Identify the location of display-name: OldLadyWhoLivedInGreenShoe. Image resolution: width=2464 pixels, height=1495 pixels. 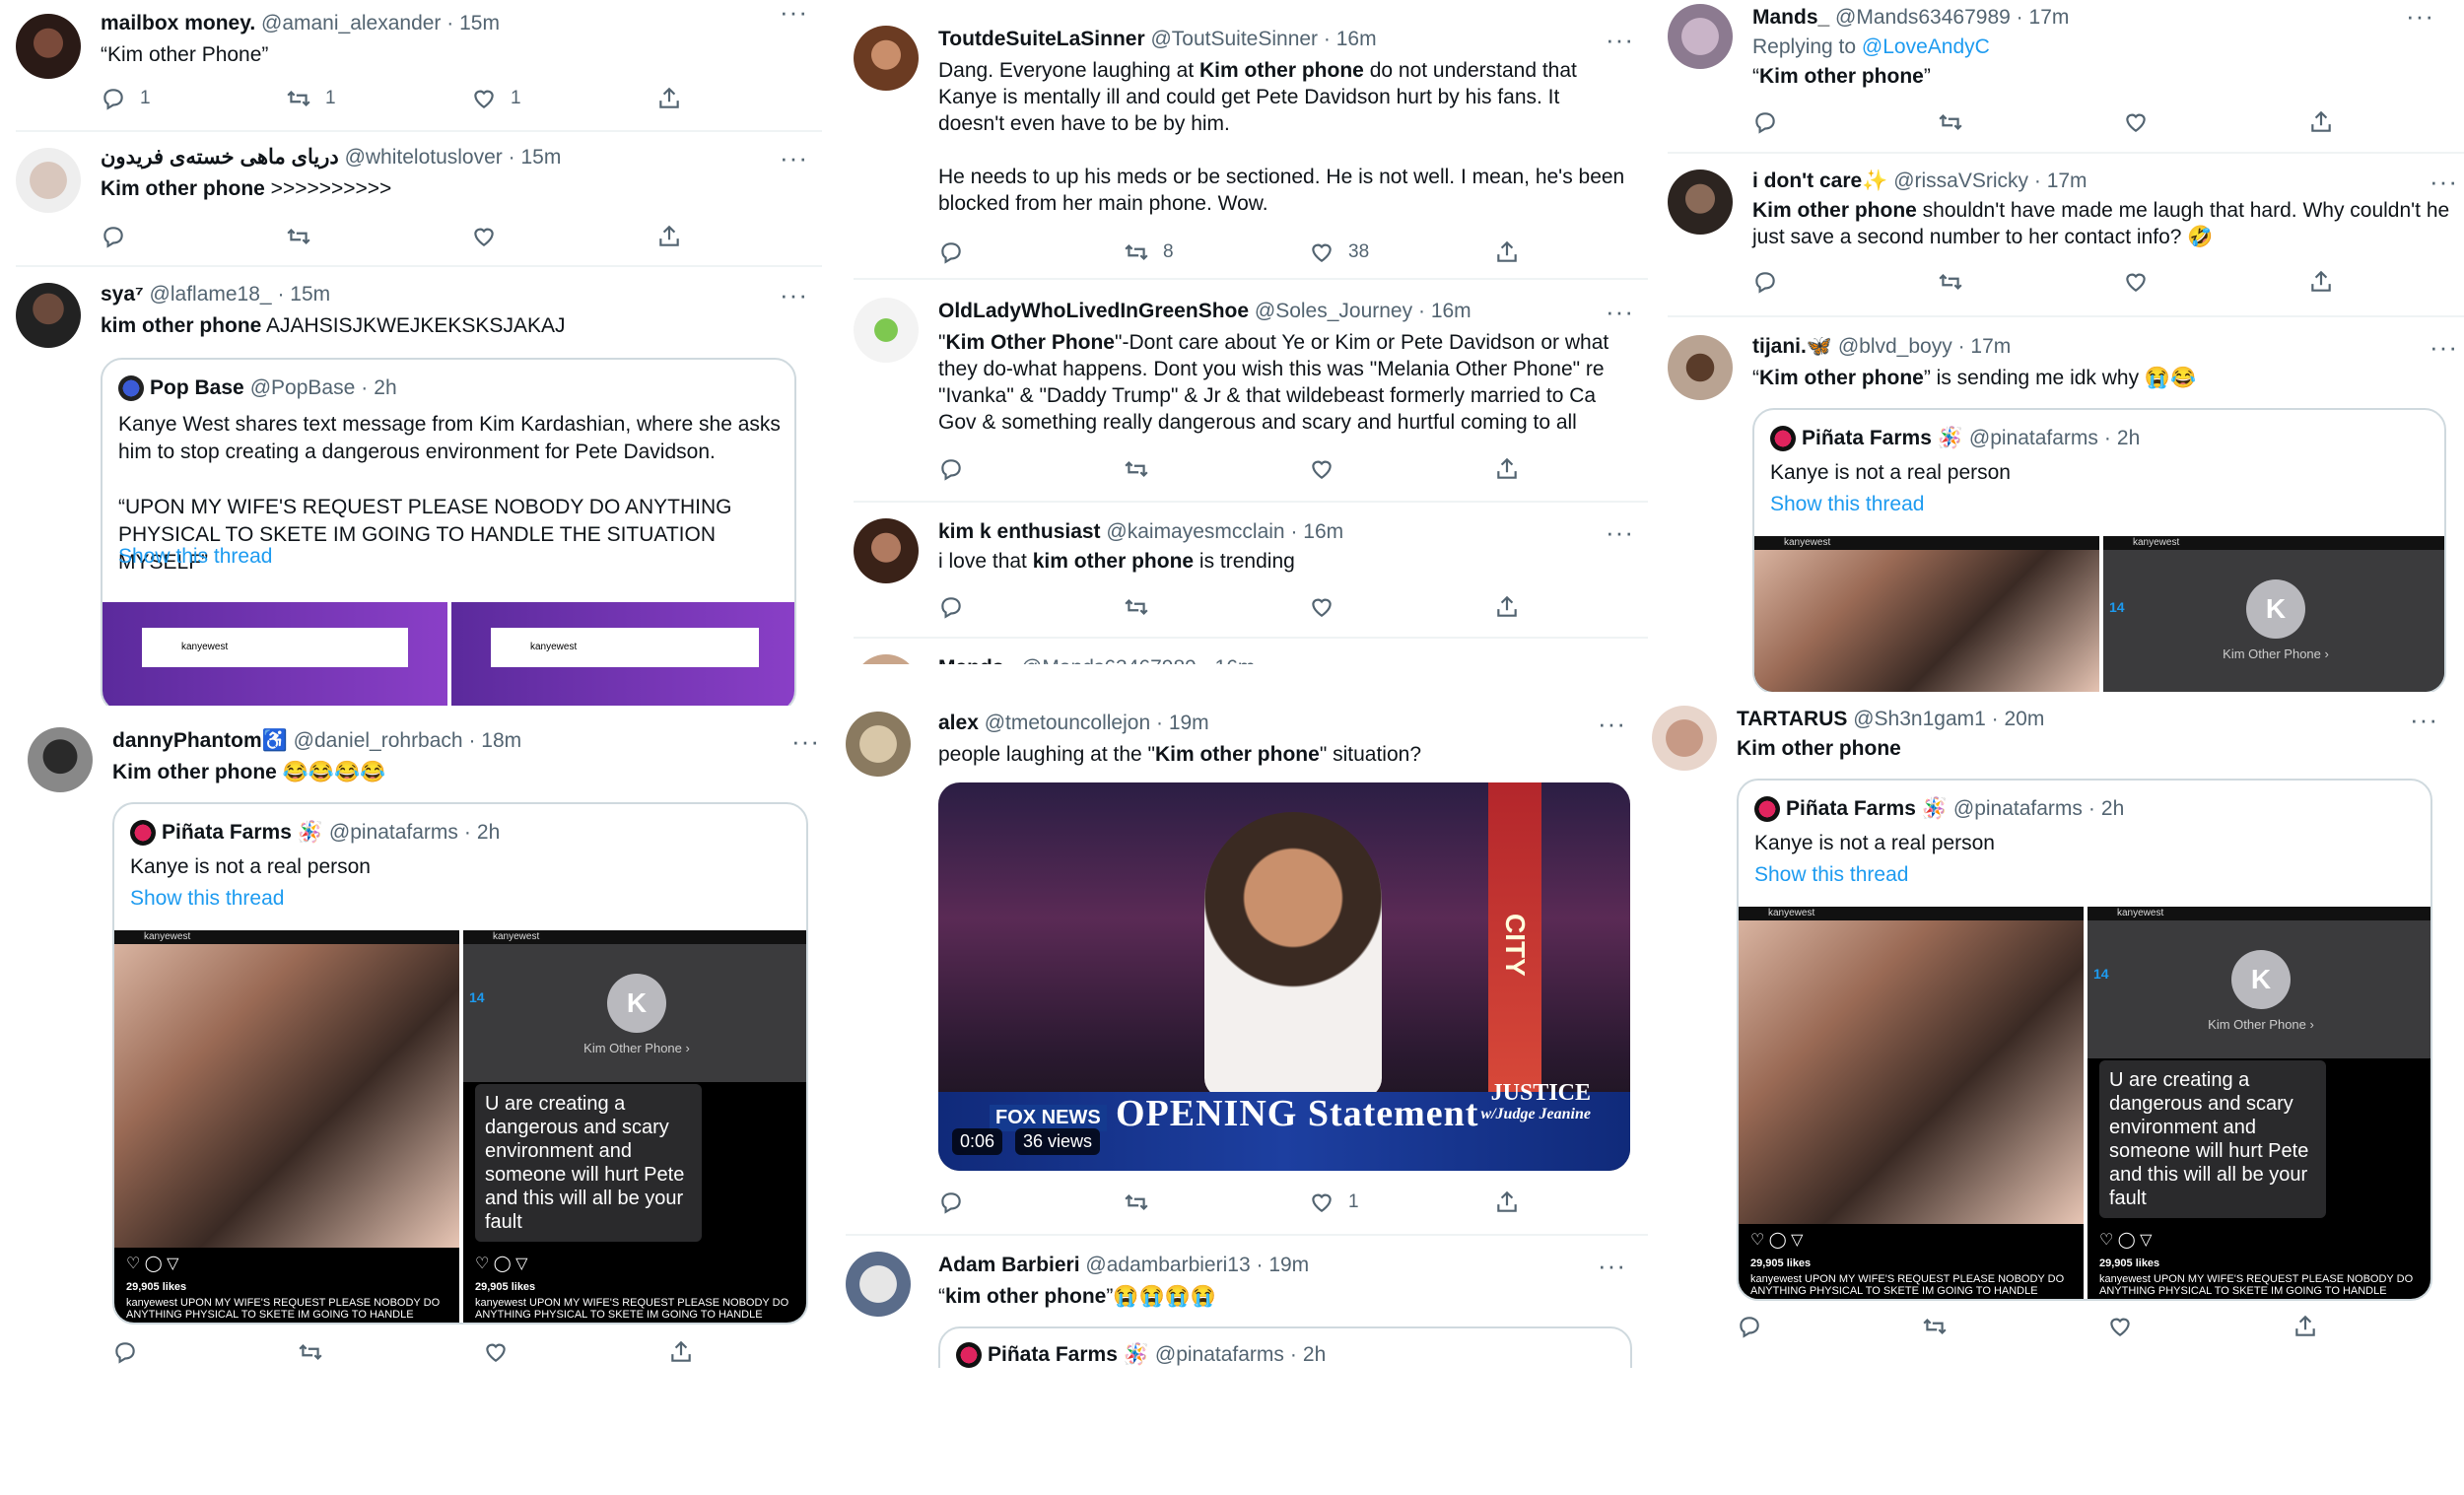
(1093, 311).